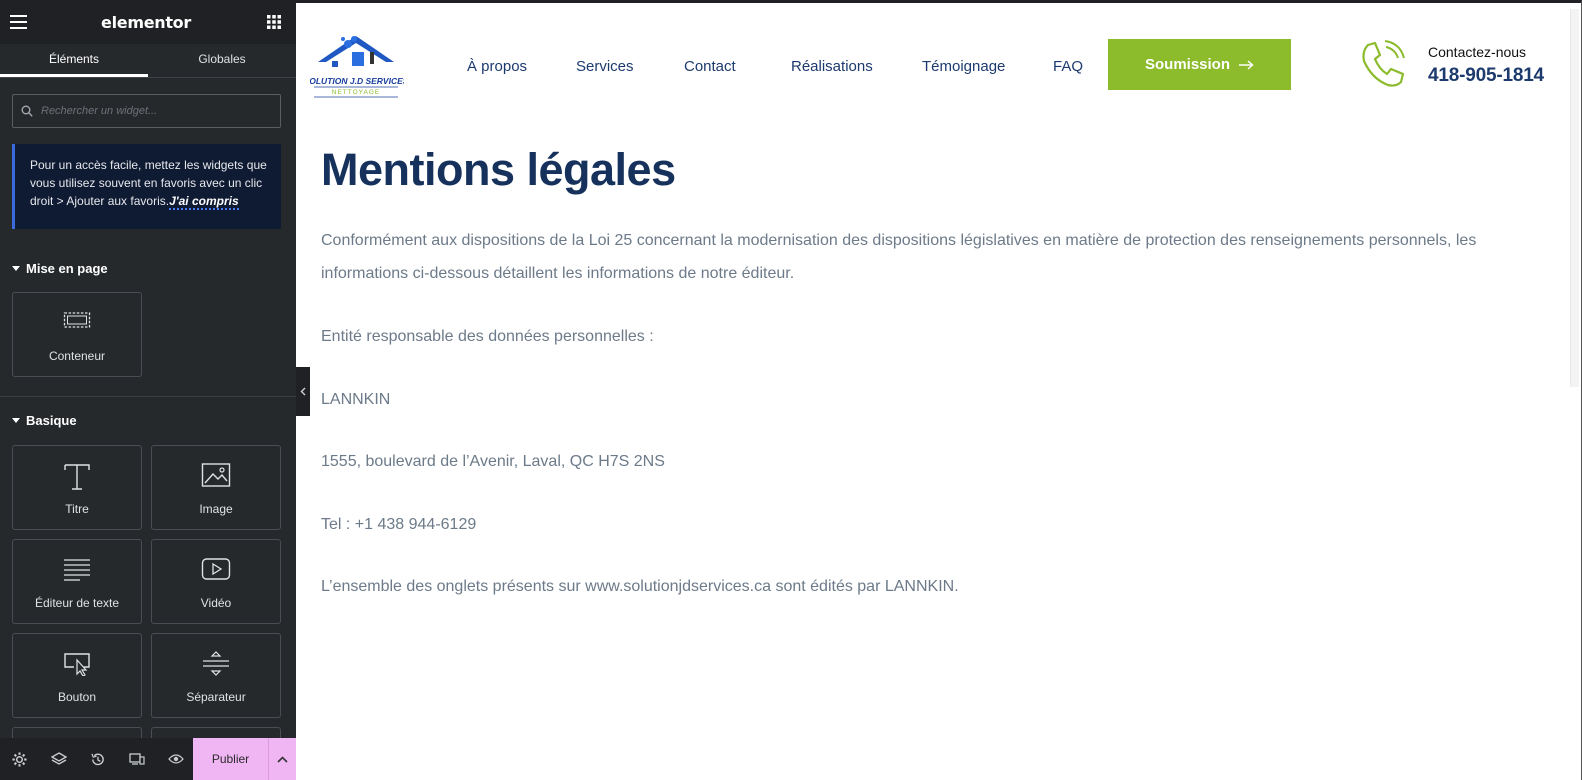  I want to click on category-layout-label: Mise en page, so click(67, 268).